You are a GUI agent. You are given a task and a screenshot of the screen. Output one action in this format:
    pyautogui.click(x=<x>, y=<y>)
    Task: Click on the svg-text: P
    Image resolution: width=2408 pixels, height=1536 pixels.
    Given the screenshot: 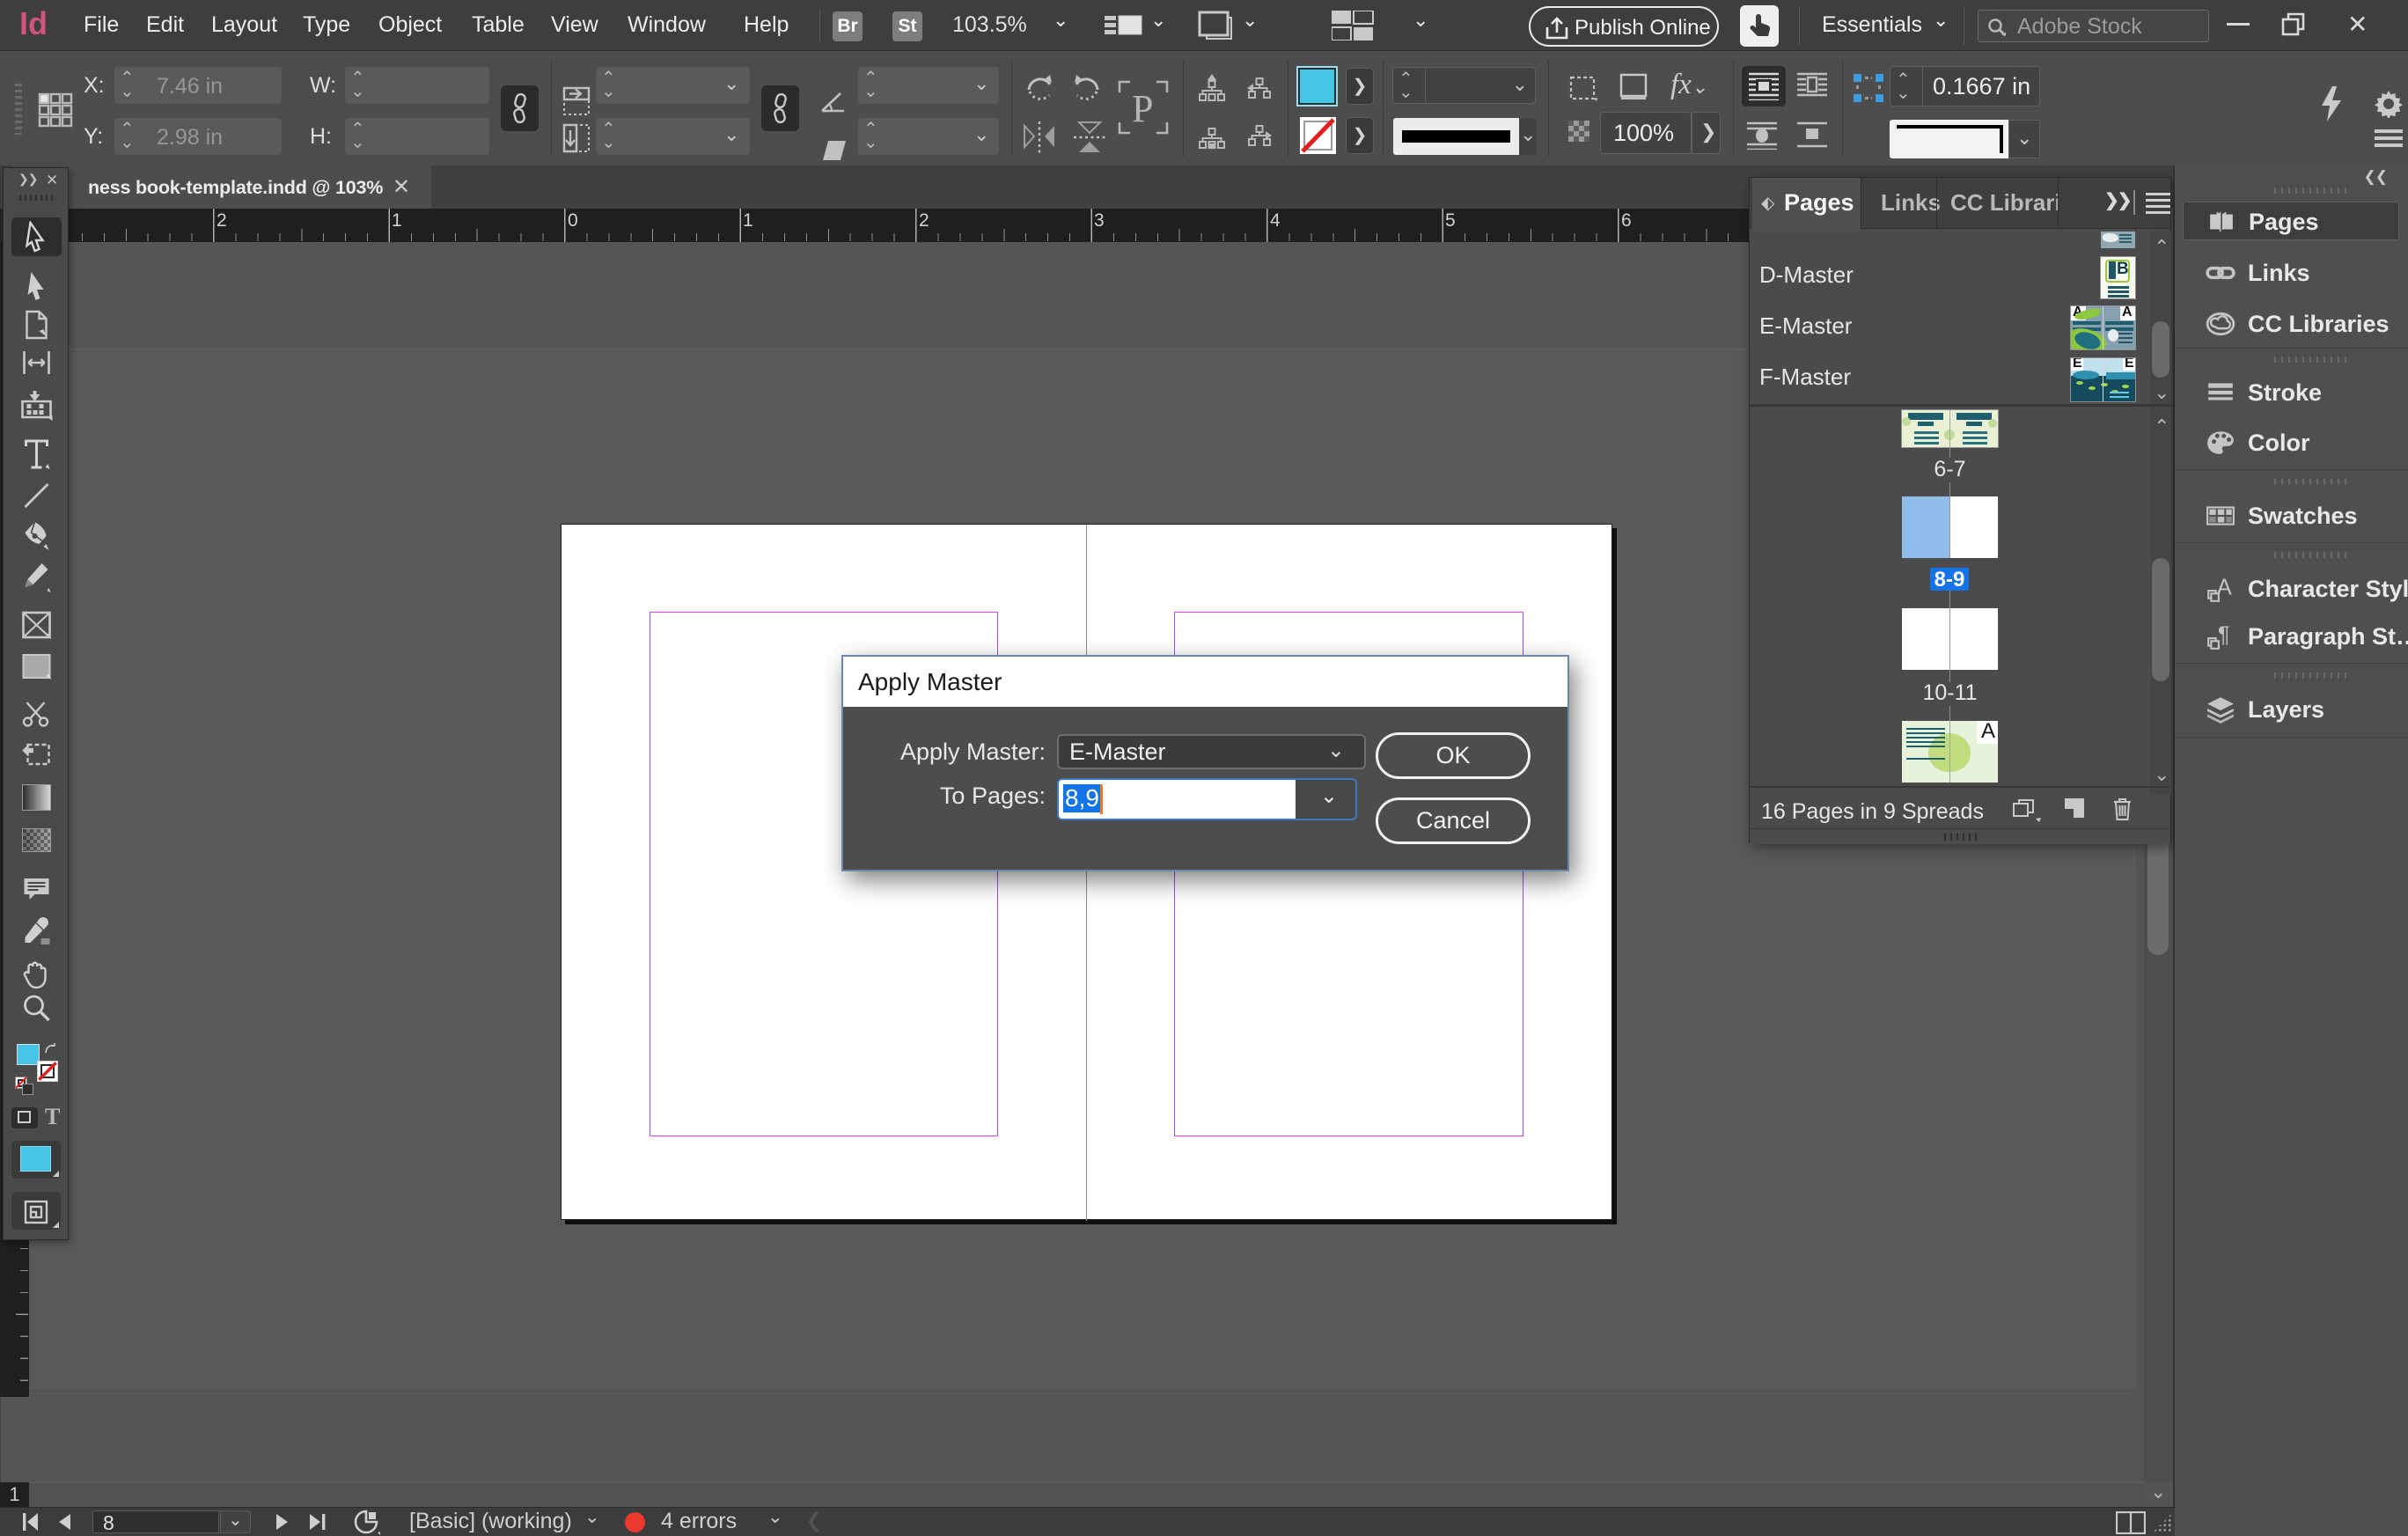 What is the action you would take?
    pyautogui.click(x=1142, y=108)
    